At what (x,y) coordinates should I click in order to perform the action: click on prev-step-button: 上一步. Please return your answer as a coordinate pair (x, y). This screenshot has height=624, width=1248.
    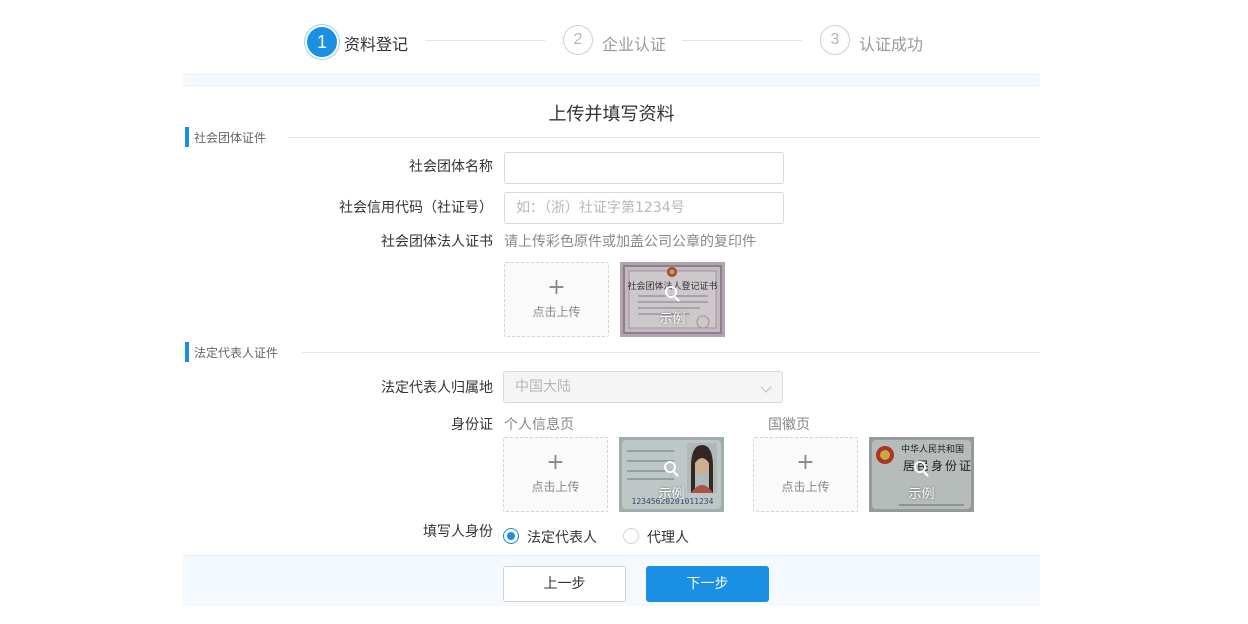
    Looking at the image, I should click on (564, 584).